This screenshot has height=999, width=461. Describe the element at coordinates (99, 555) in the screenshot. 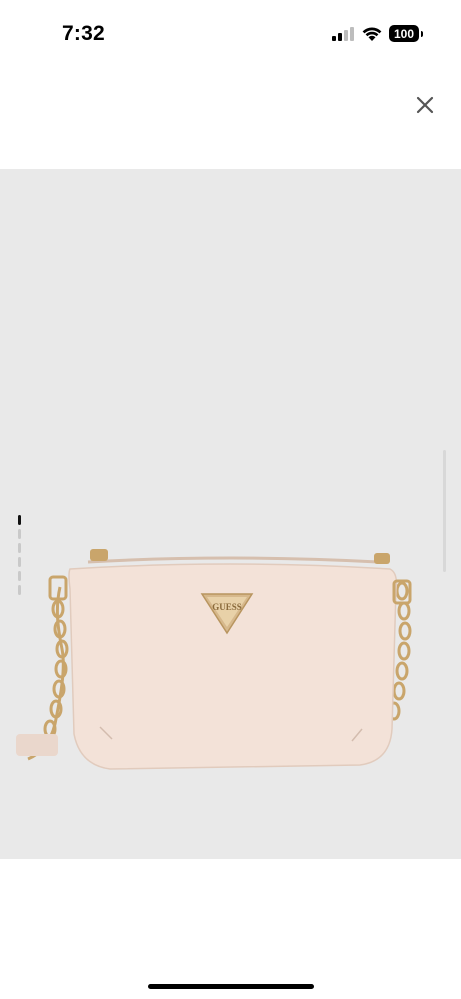

I see `zipper-pull-left` at that location.